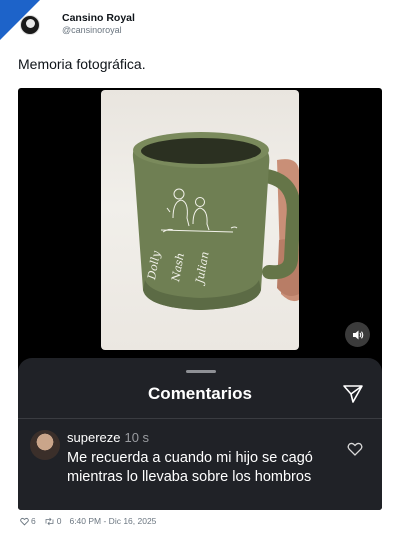 This screenshot has height=541, width=400. I want to click on sheet-drag-handle, so click(201, 371).